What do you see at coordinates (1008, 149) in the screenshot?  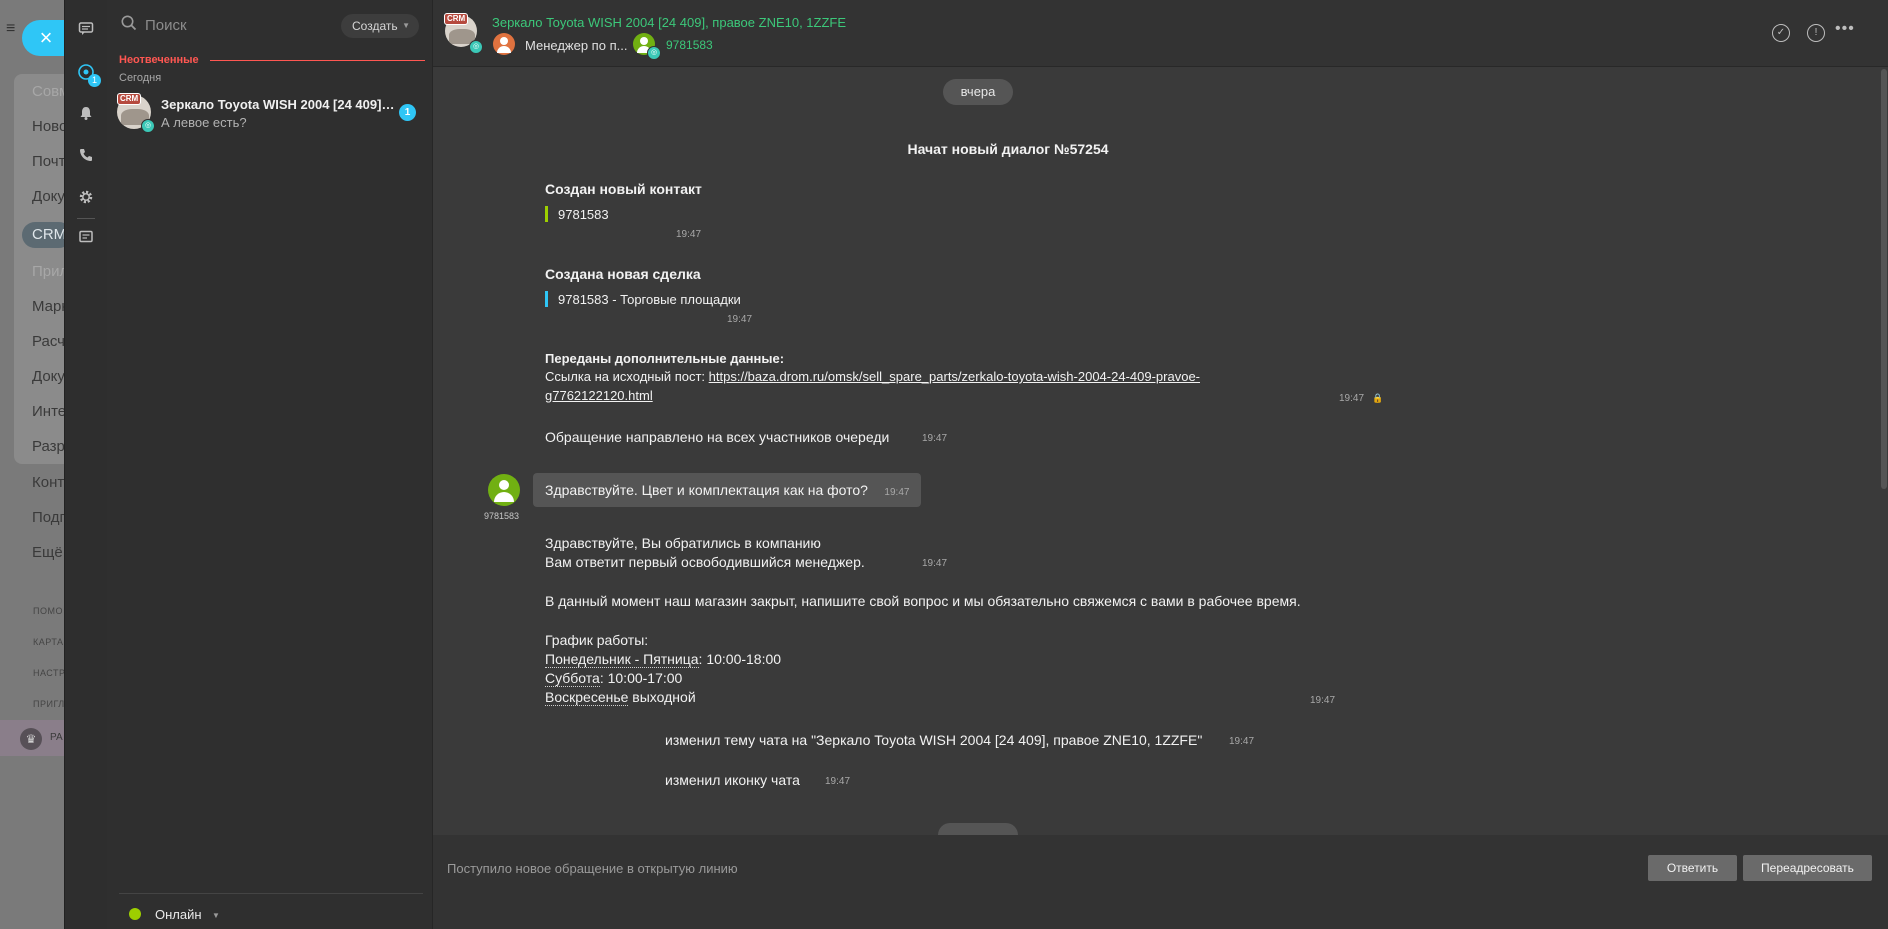 I see `dialog-started-notice: Начат новый диалог №57254` at bounding box center [1008, 149].